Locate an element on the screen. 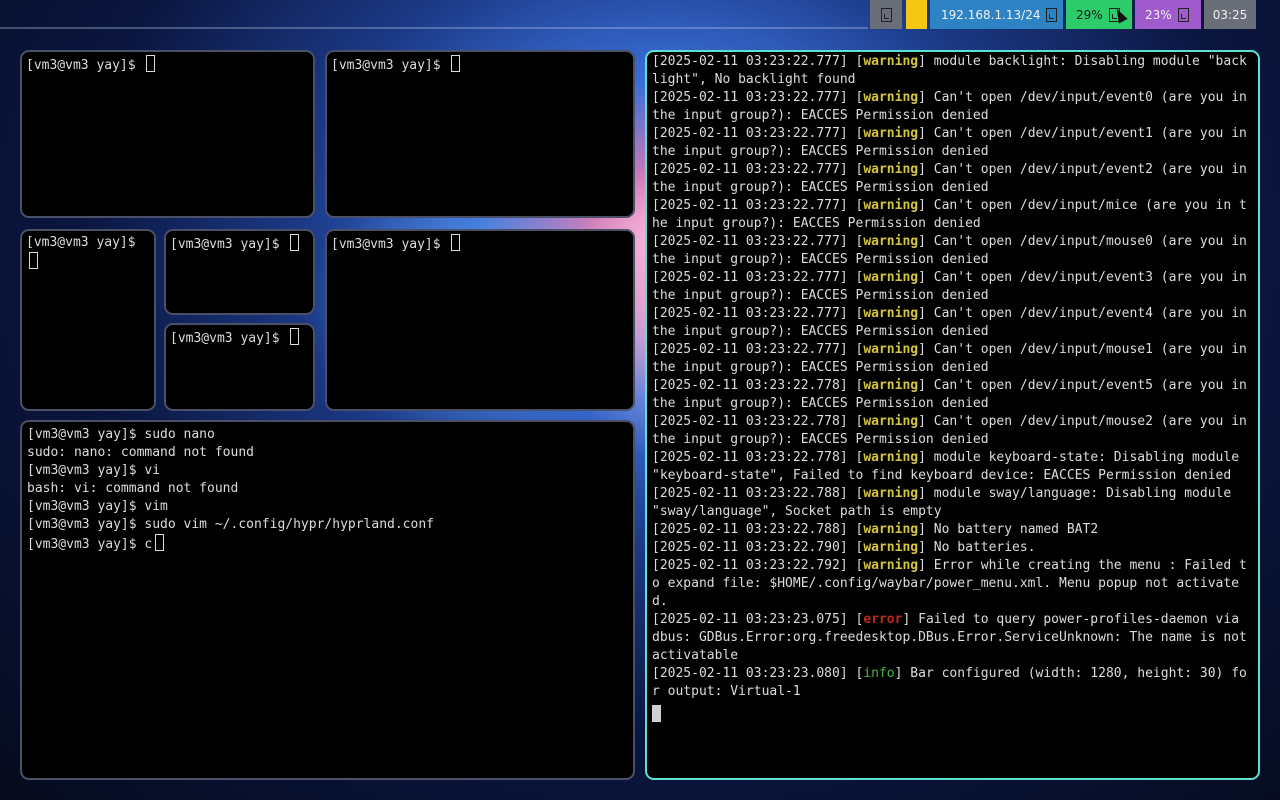 The height and width of the screenshot is (800, 1280). clock-time: 03:25 is located at coordinates (1230, 14).